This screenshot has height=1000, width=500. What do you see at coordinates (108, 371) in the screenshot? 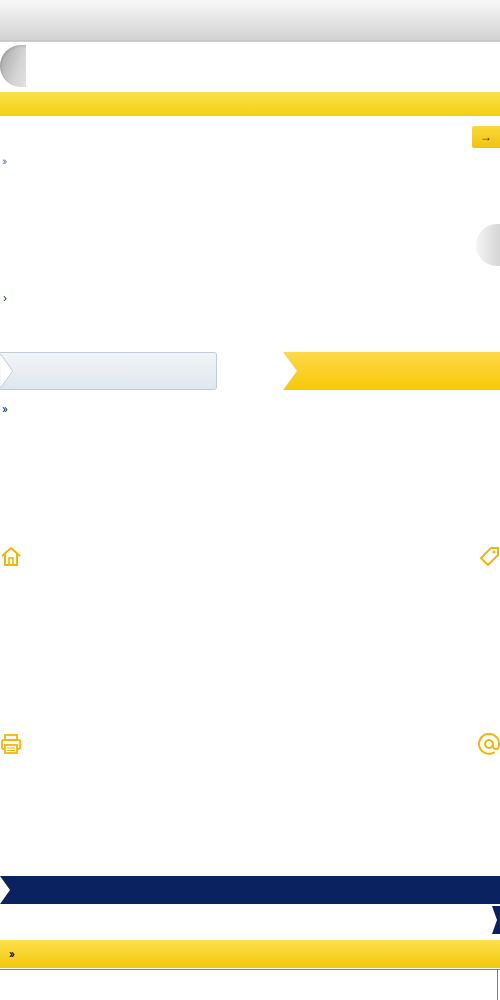
I see `tab-grey` at bounding box center [108, 371].